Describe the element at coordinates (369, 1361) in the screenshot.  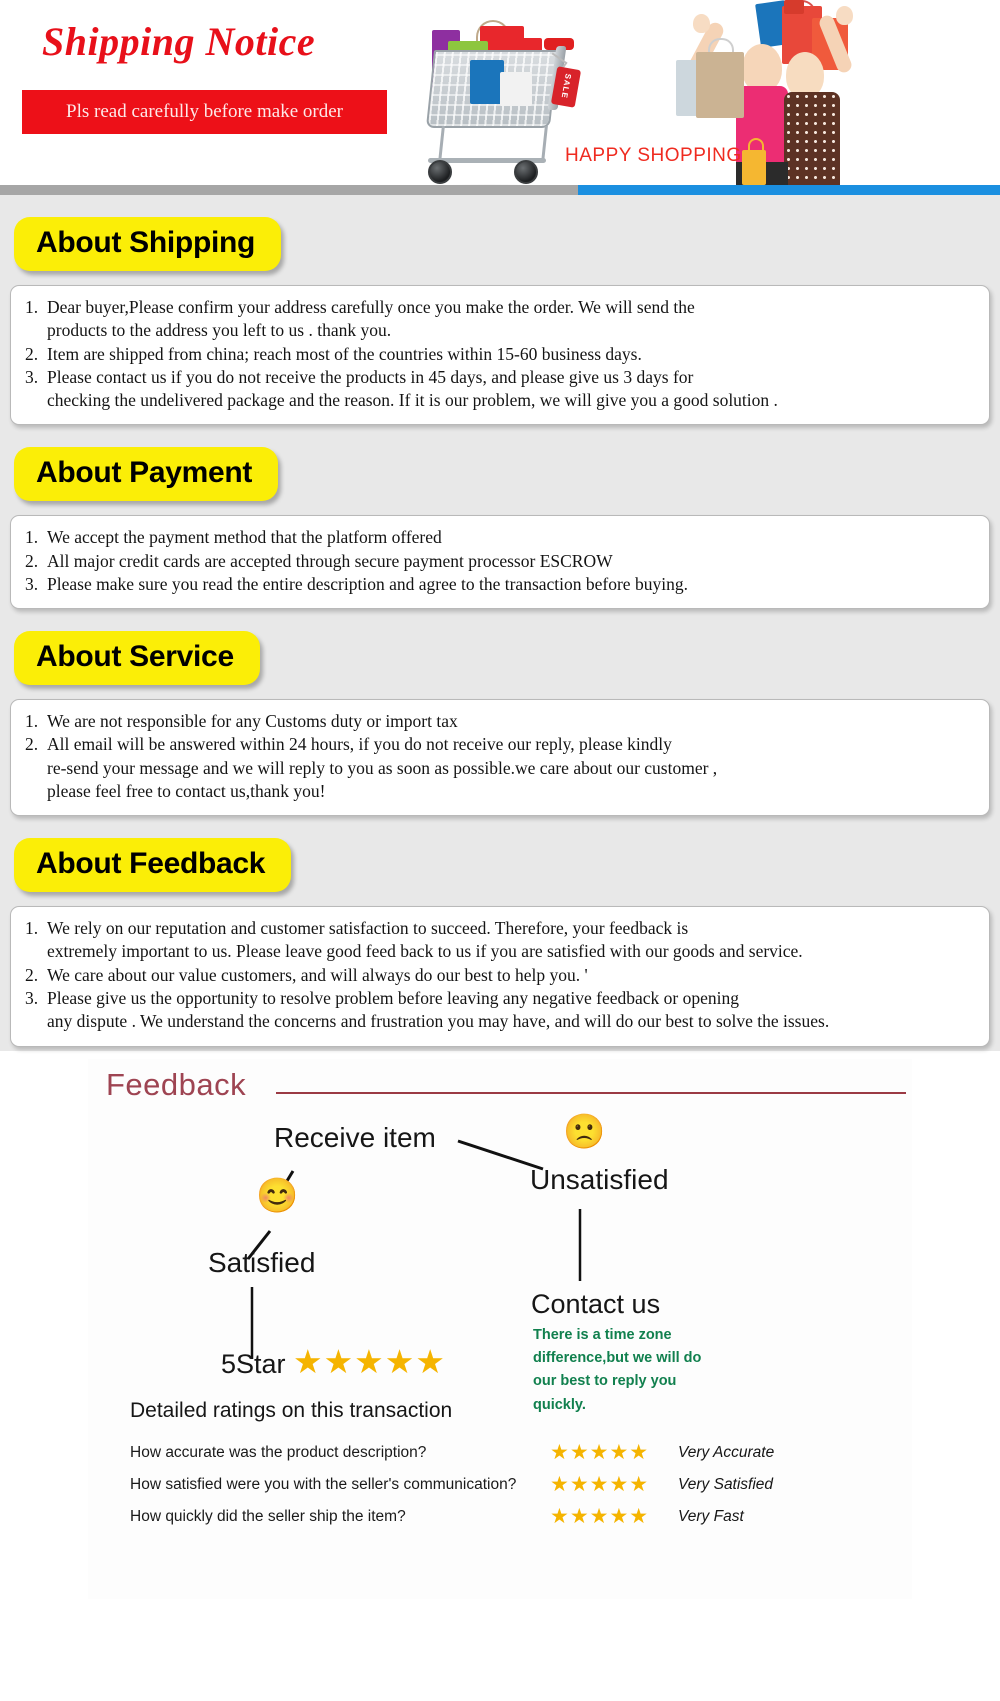
I see `five-star-rating: ★★★★★` at that location.